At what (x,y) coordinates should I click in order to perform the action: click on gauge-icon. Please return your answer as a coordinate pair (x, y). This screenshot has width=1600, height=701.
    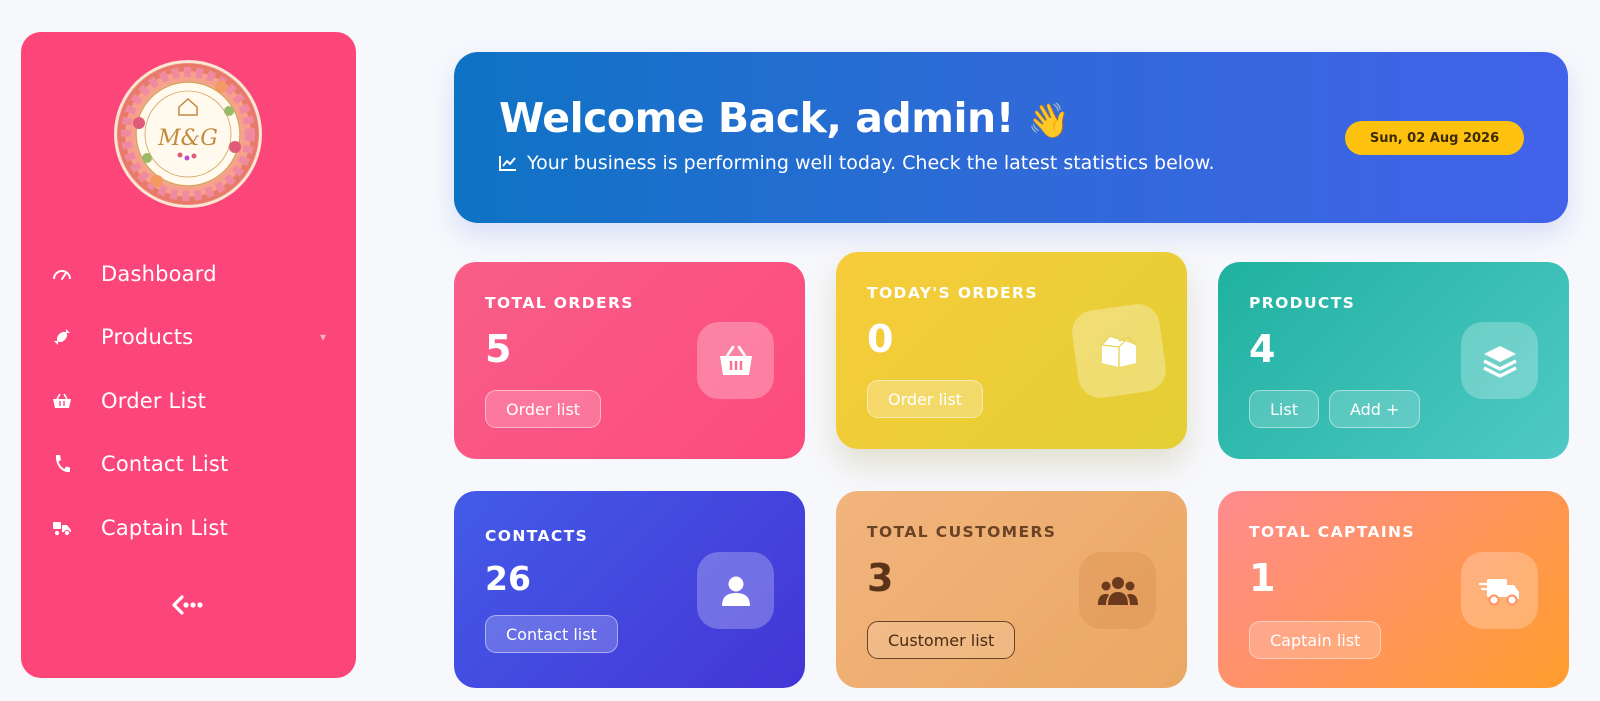
    Looking at the image, I should click on (62, 274).